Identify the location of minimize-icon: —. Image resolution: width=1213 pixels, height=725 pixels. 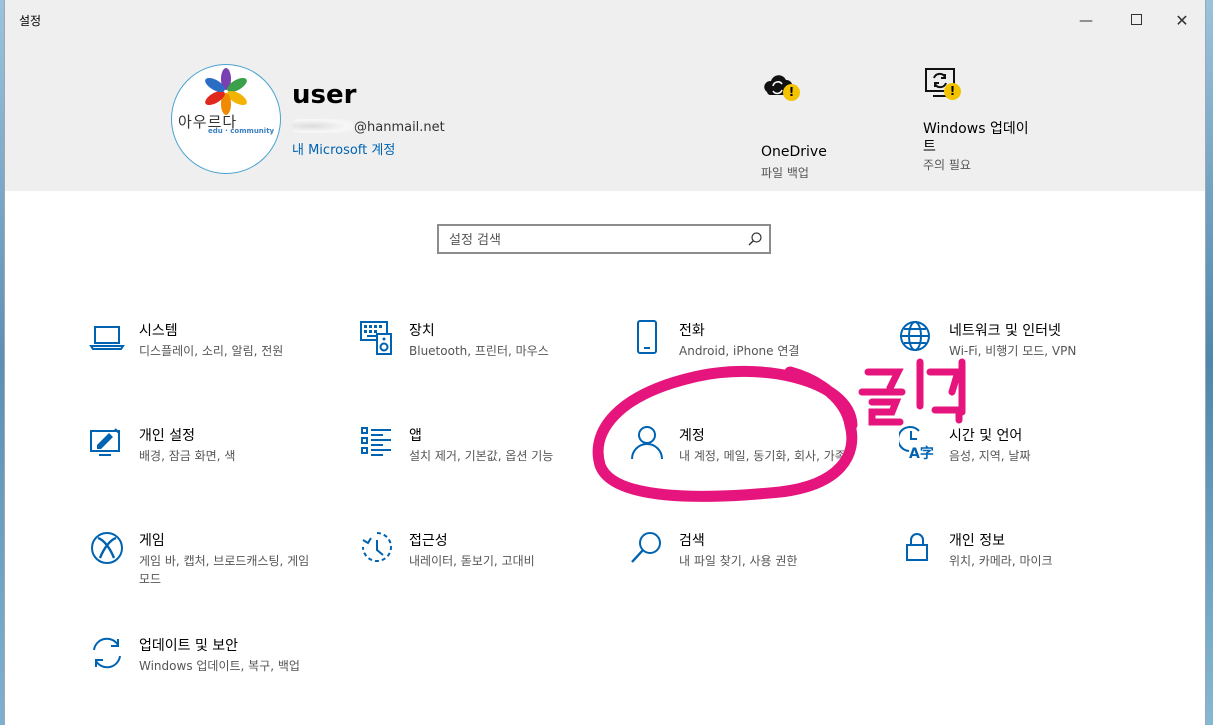
(1086, 21).